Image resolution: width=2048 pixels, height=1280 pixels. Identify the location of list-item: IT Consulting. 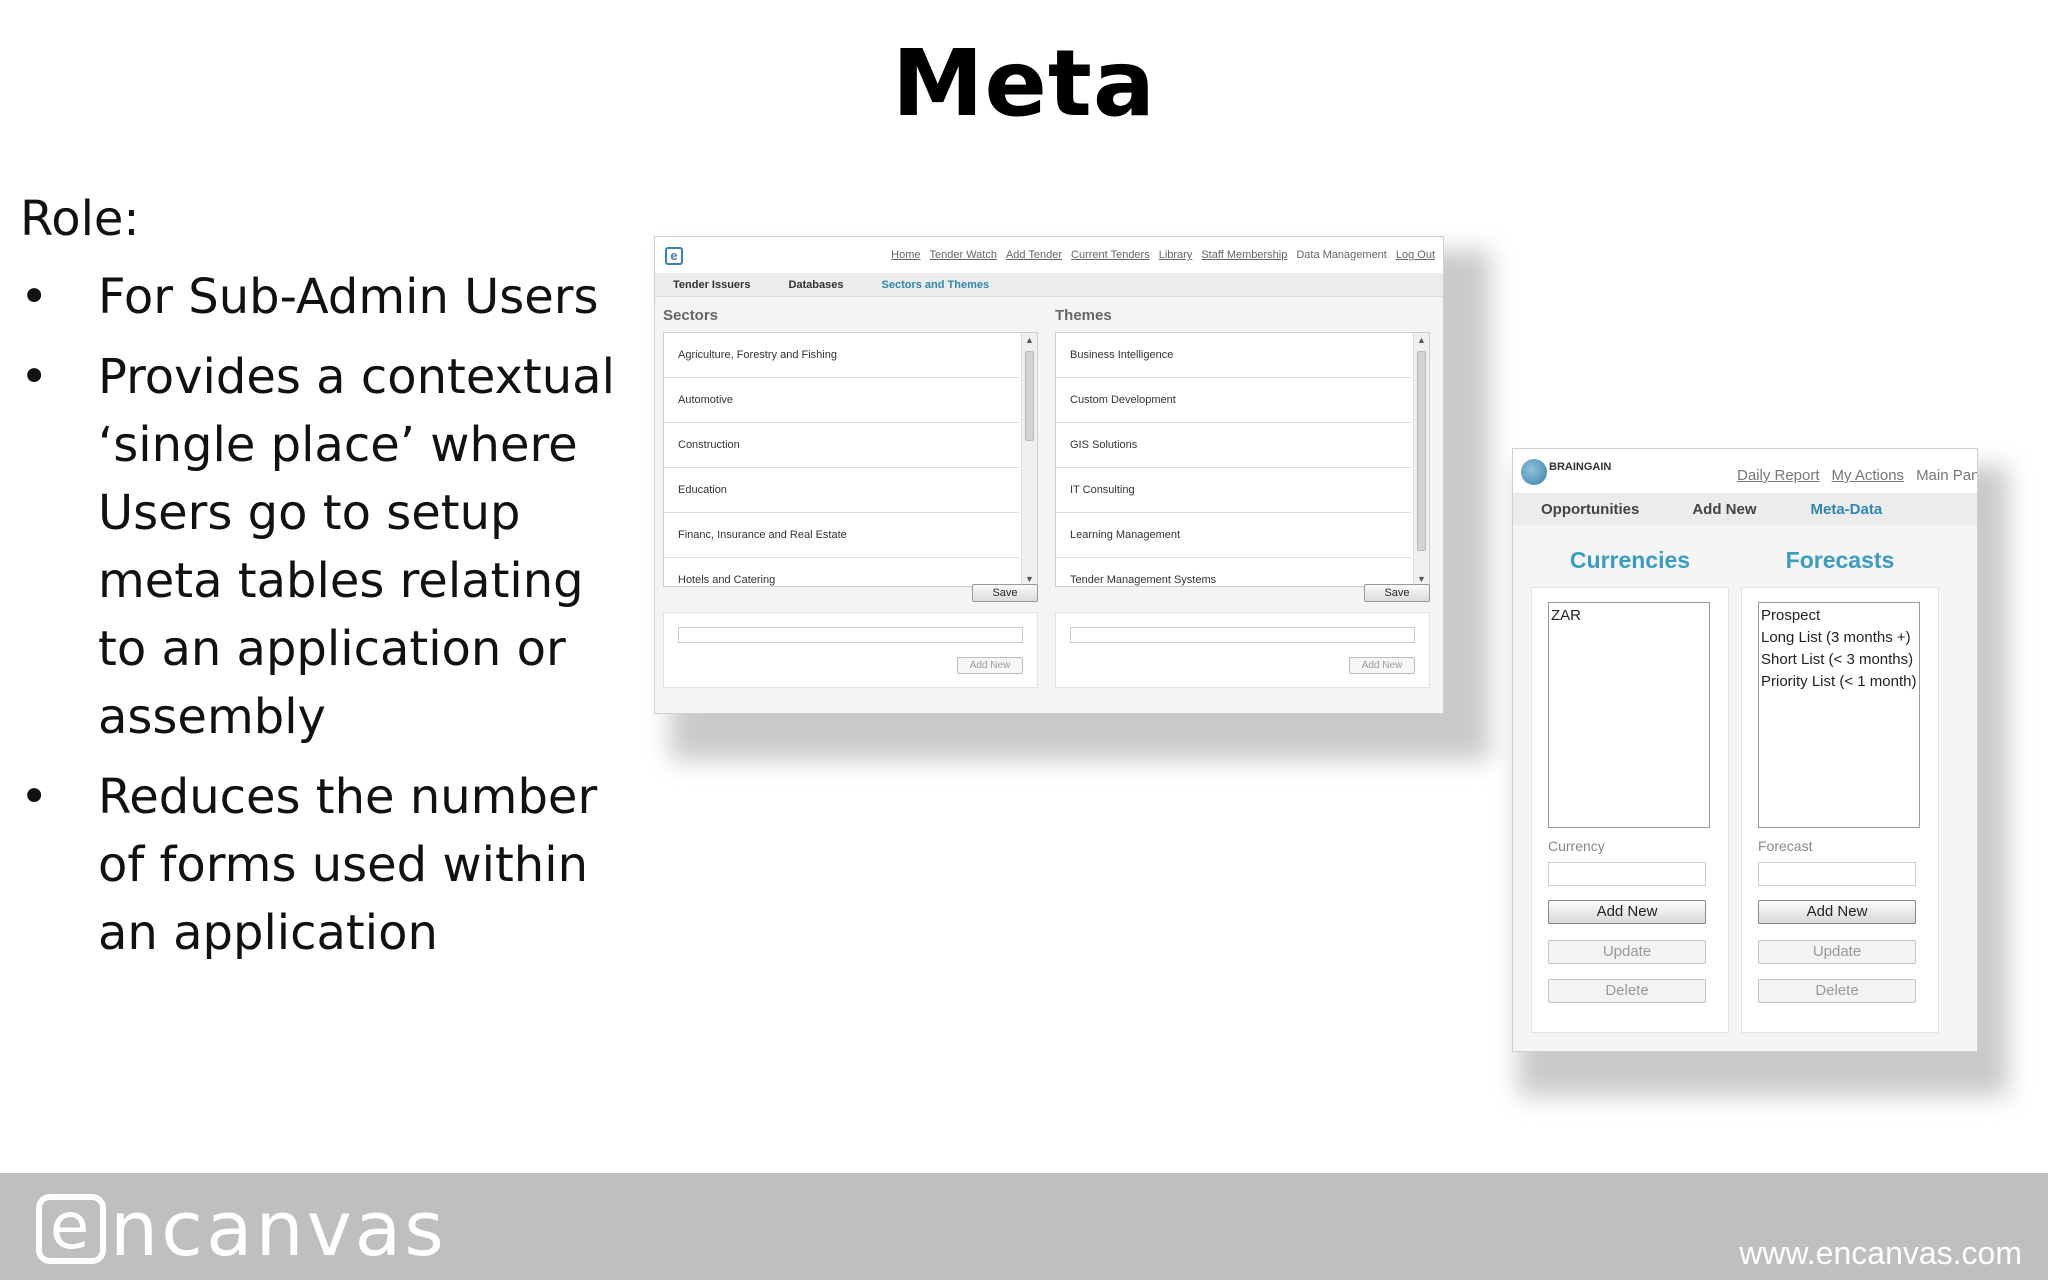
(1233, 490).